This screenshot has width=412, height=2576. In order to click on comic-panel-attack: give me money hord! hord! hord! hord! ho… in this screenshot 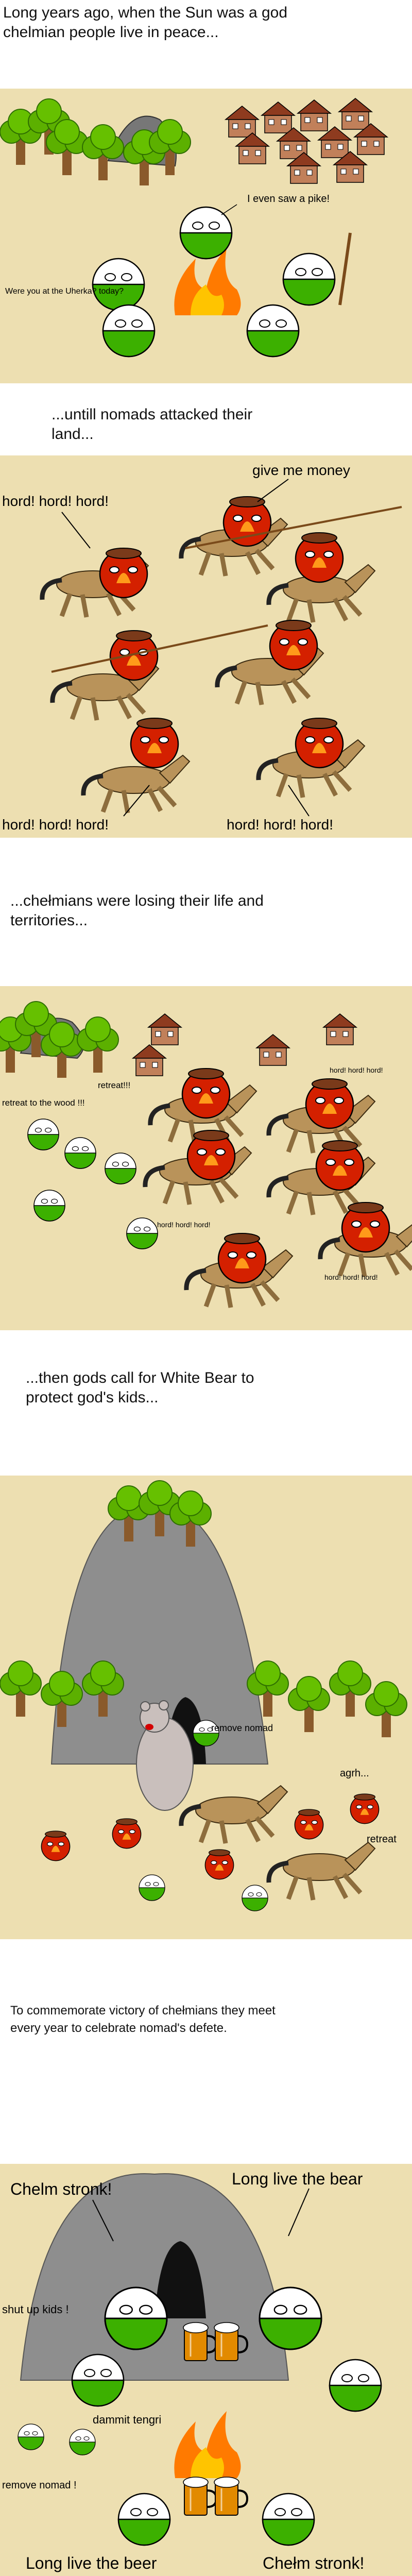, I will do `click(206, 646)`.